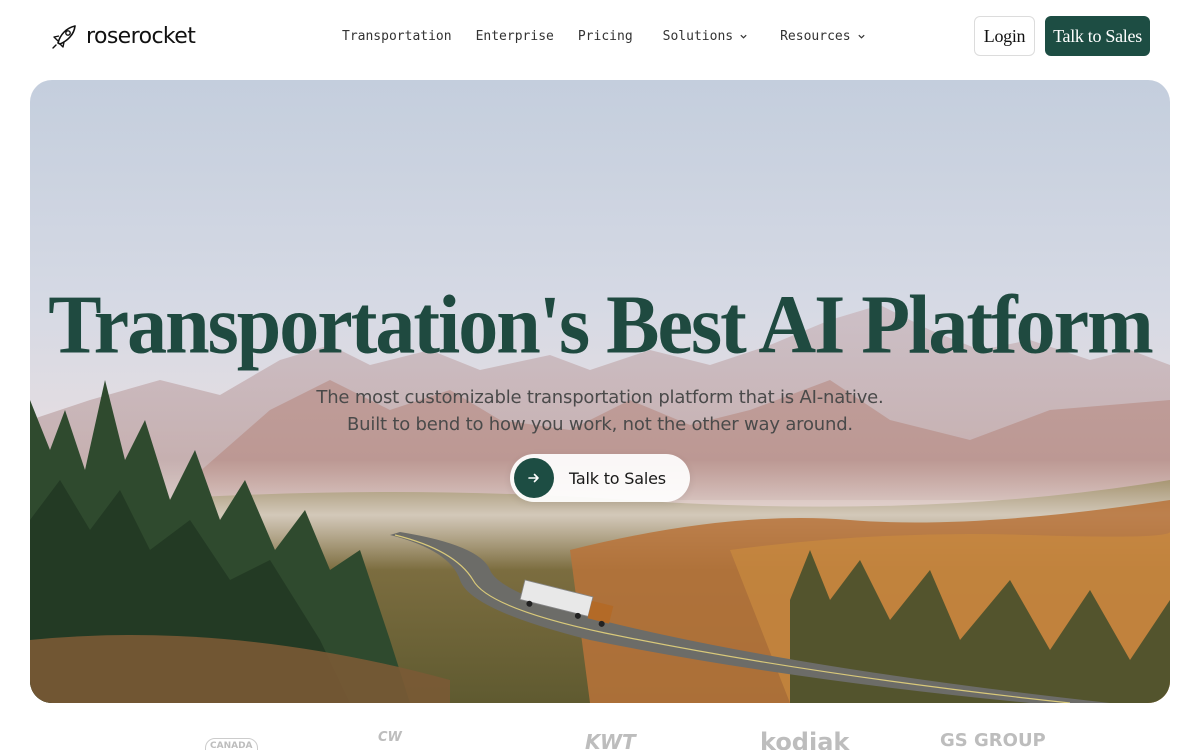  What do you see at coordinates (698, 36) in the screenshot?
I see `nav-label: Solutions` at bounding box center [698, 36].